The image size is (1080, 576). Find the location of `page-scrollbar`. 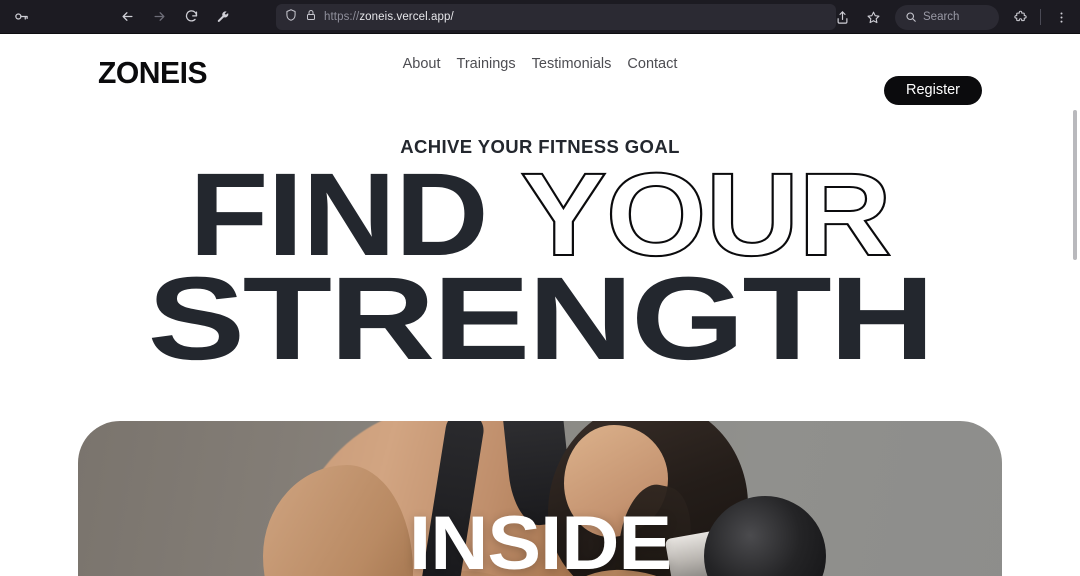

page-scrollbar is located at coordinates (1075, 322).